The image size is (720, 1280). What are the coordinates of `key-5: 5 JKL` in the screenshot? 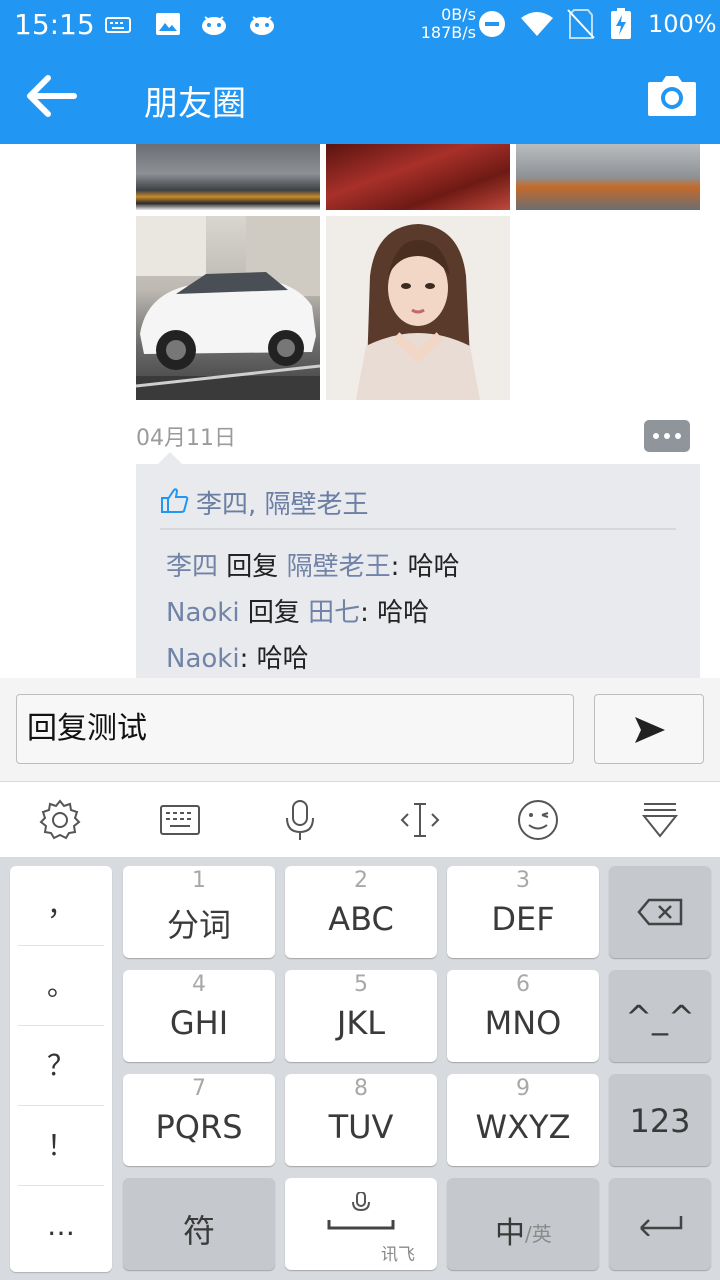 It's located at (361, 1016).